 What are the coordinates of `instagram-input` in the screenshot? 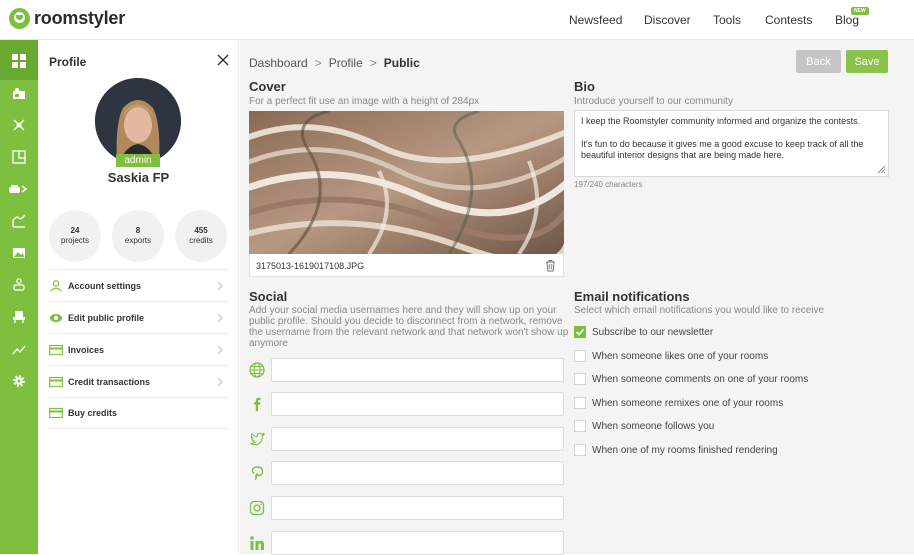 It's located at (417, 508).